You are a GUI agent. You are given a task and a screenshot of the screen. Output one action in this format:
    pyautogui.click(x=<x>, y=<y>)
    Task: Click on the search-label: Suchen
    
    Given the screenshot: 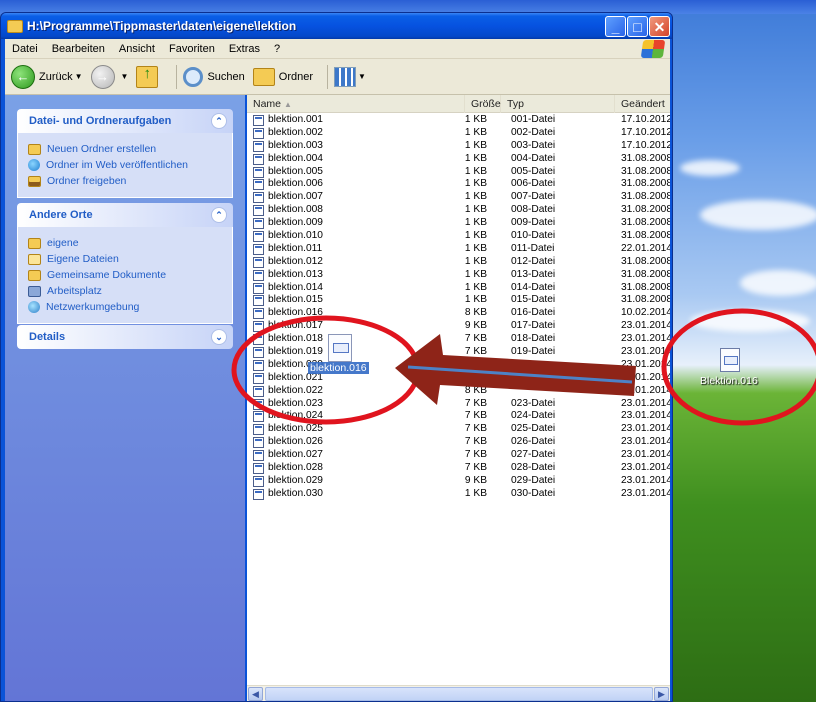 What is the action you would take?
    pyautogui.click(x=226, y=76)
    